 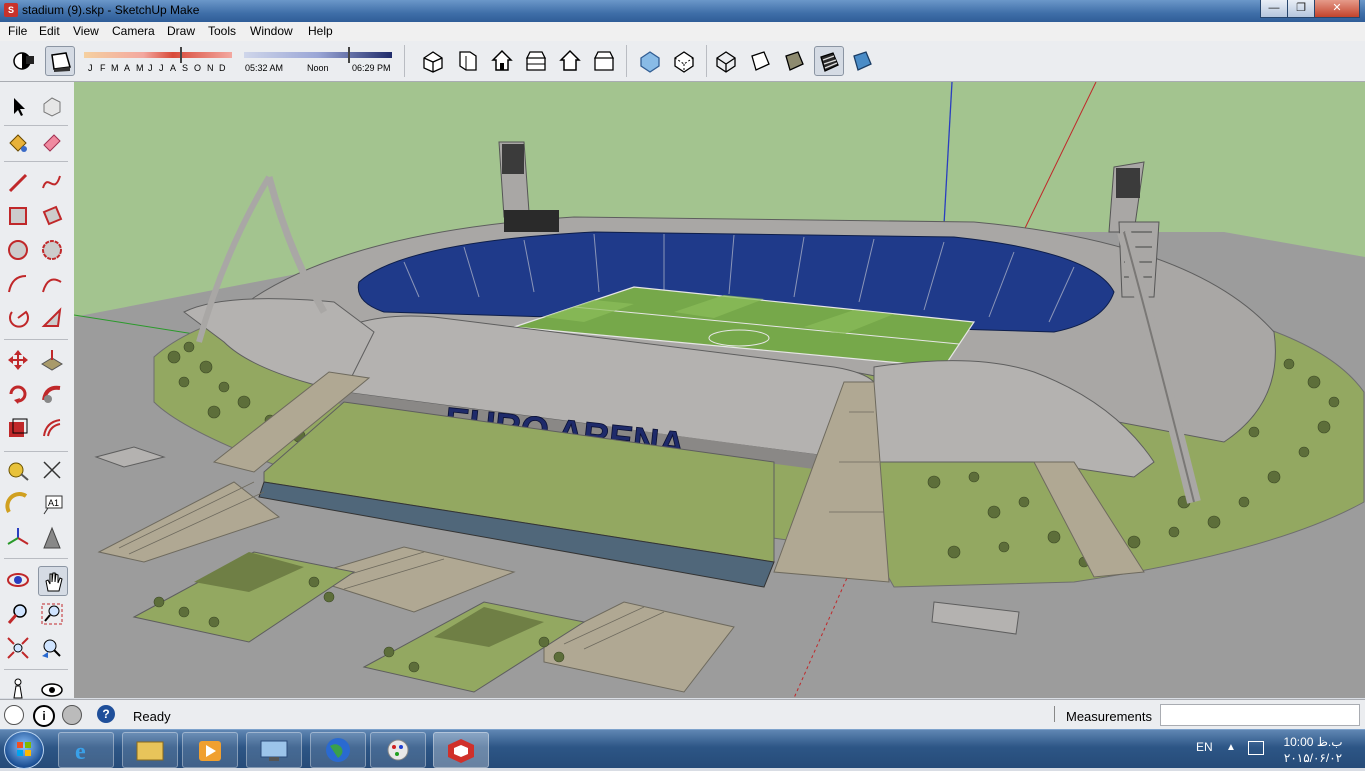 What do you see at coordinates (18, 182) in the screenshot?
I see `line-tool-icon` at bounding box center [18, 182].